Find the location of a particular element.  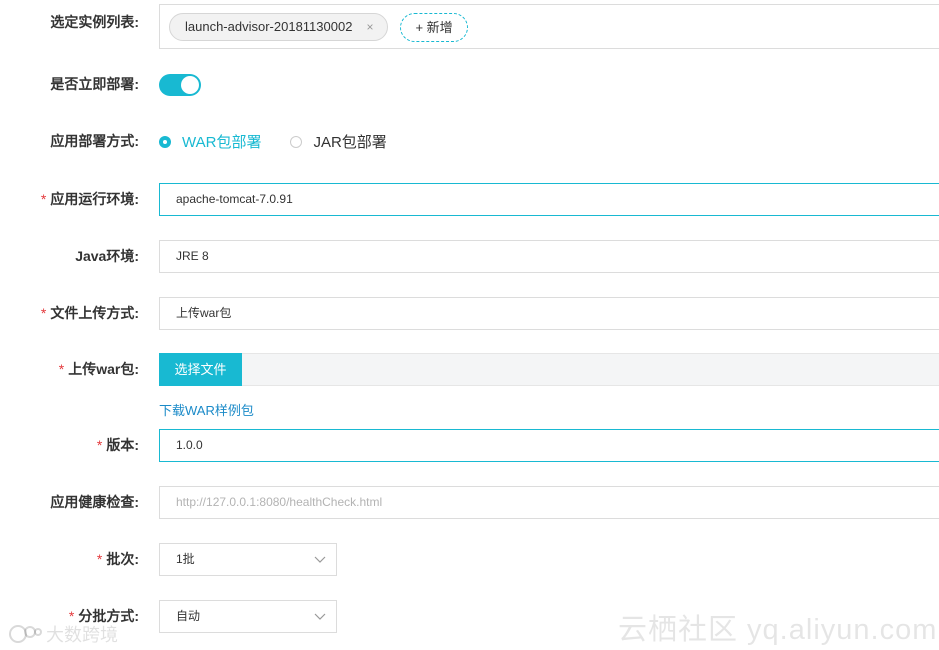

radio-unchecked-icon is located at coordinates (296, 141).